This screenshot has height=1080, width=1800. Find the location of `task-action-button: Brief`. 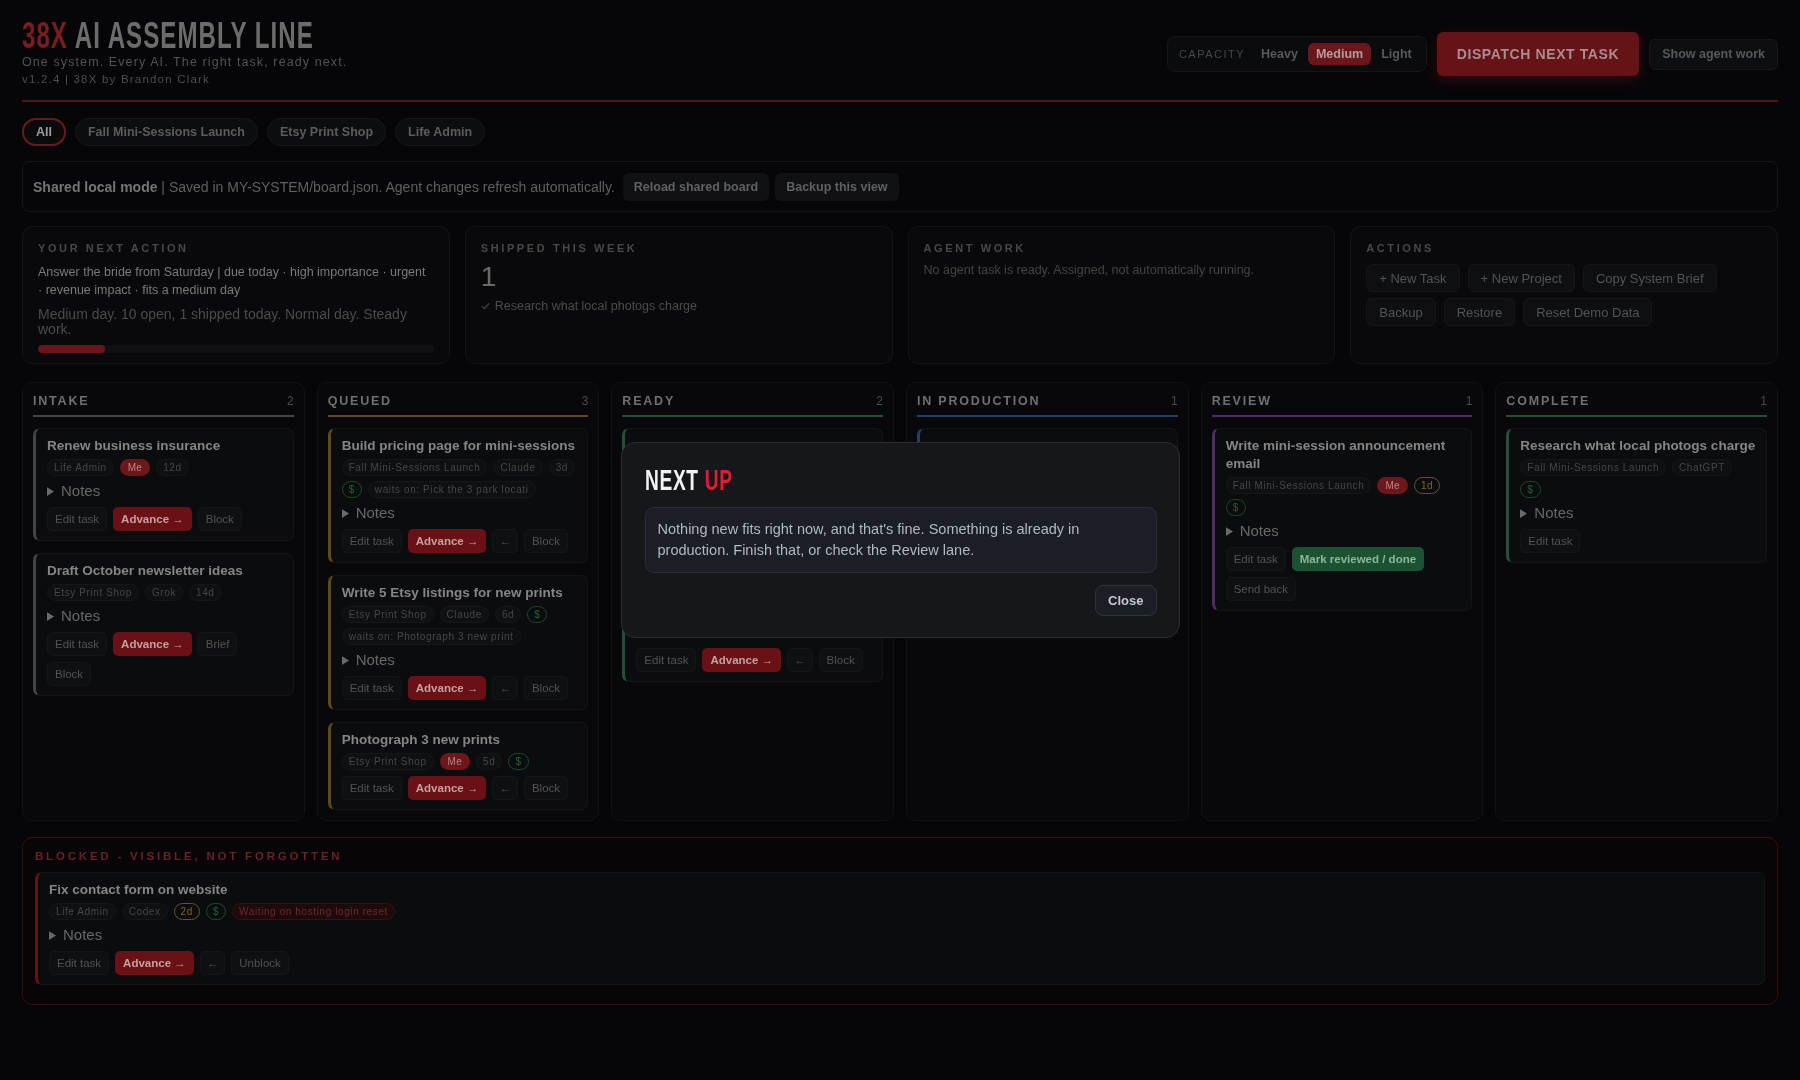

task-action-button: Brief is located at coordinates (217, 644).